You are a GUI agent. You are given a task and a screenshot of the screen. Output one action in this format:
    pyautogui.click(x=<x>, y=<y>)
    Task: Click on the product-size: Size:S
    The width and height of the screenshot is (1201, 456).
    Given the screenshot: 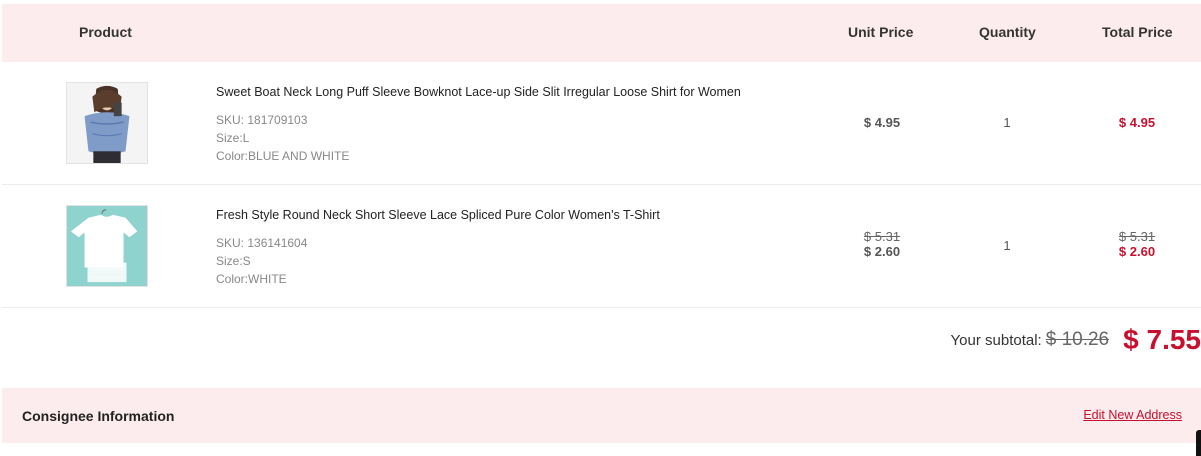 What is the action you would take?
    pyautogui.click(x=233, y=261)
    